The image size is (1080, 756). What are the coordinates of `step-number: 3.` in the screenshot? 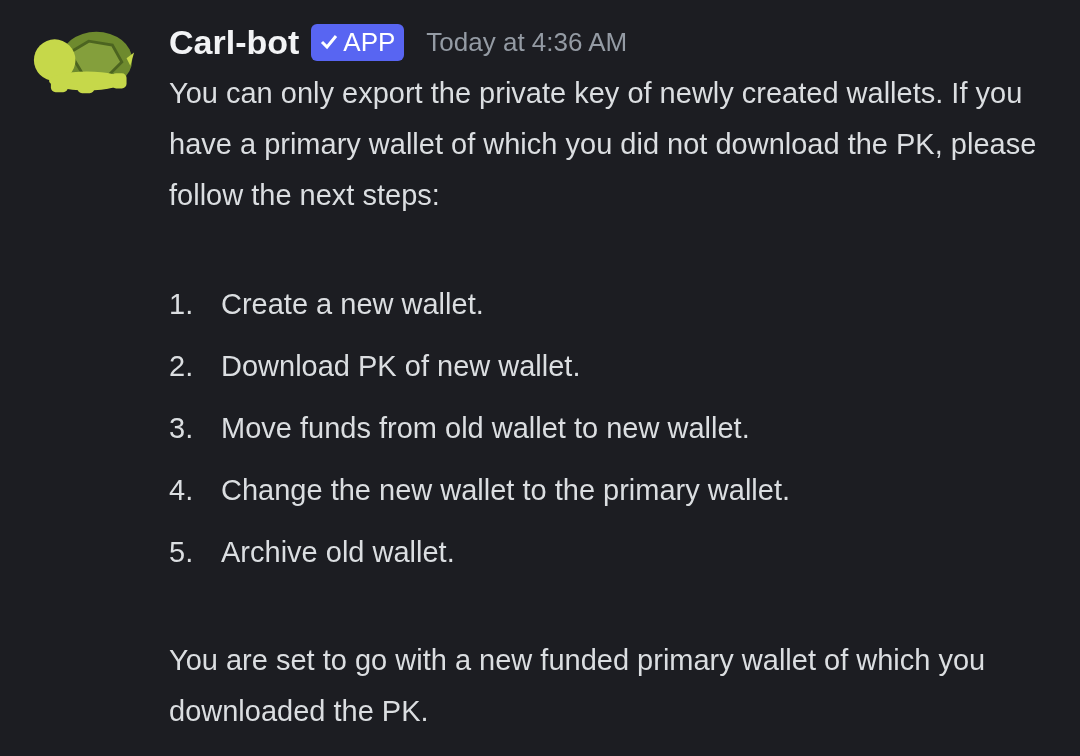 It's located at (182, 428).